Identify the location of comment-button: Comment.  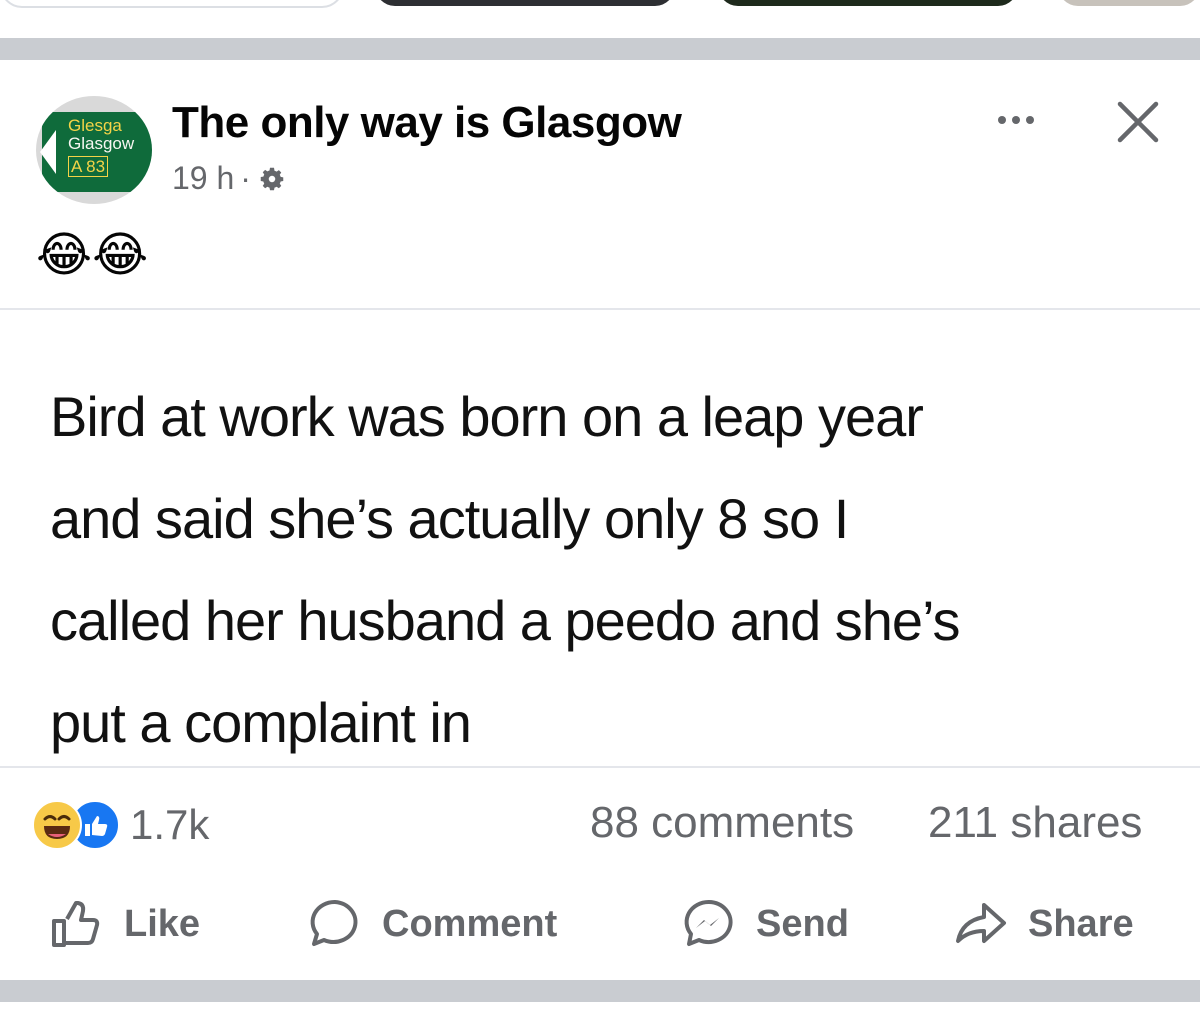
(431, 924).